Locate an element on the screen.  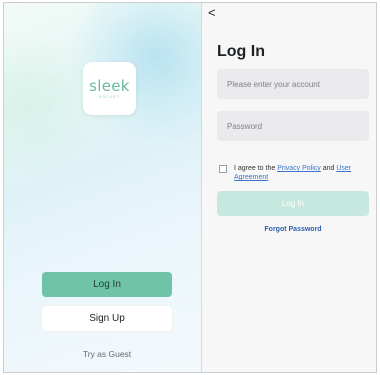
agreement-and: and is located at coordinates (328, 168).